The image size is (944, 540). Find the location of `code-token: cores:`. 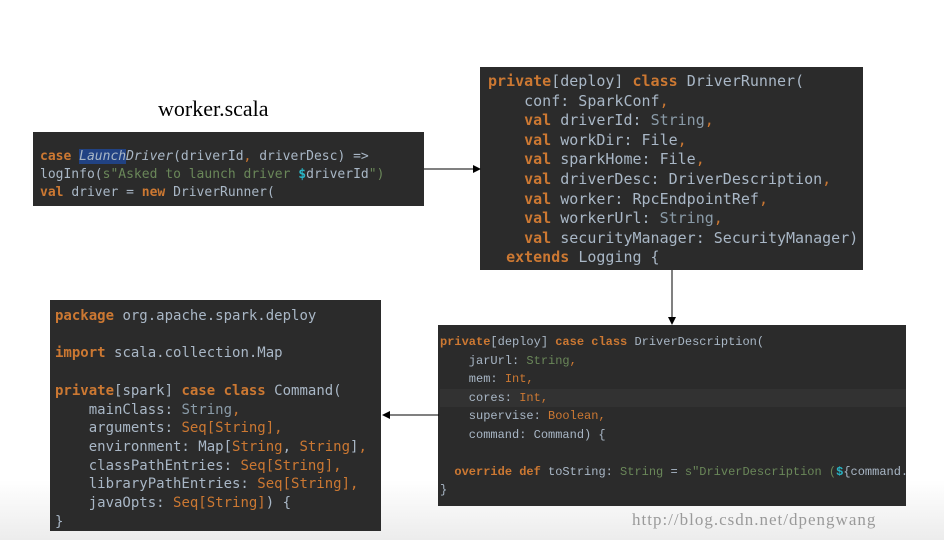

code-token: cores: is located at coordinates (480, 397).